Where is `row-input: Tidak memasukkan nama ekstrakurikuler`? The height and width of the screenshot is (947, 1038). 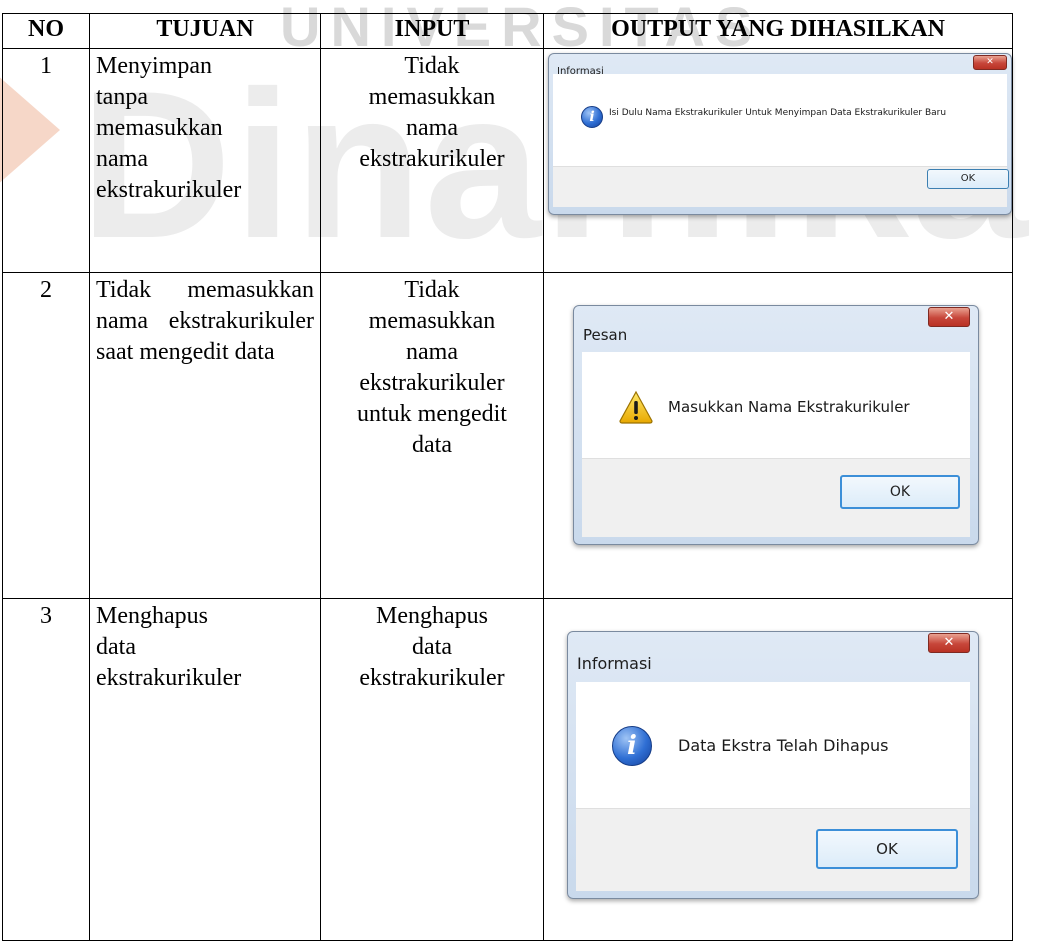
row-input: Tidak memasukkan nama ekstrakurikuler is located at coordinates (432, 160).